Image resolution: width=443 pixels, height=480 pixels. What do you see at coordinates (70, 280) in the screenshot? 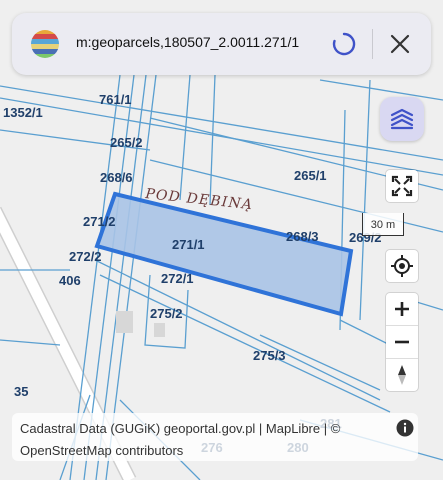
I see `parcel-label: 406` at bounding box center [70, 280].